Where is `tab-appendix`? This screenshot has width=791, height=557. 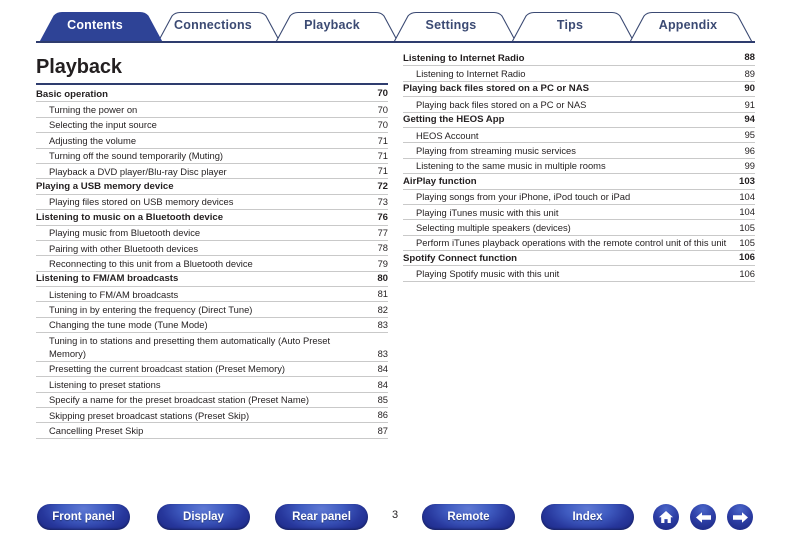
tab-appendix is located at coordinates (691, 28).